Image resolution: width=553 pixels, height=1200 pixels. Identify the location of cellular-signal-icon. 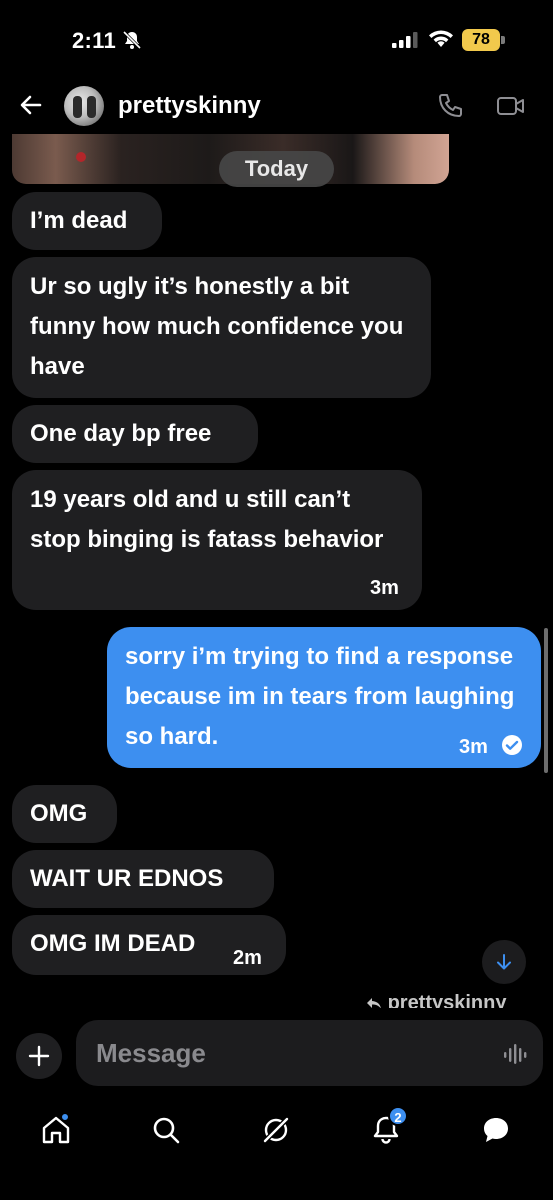
(405, 40).